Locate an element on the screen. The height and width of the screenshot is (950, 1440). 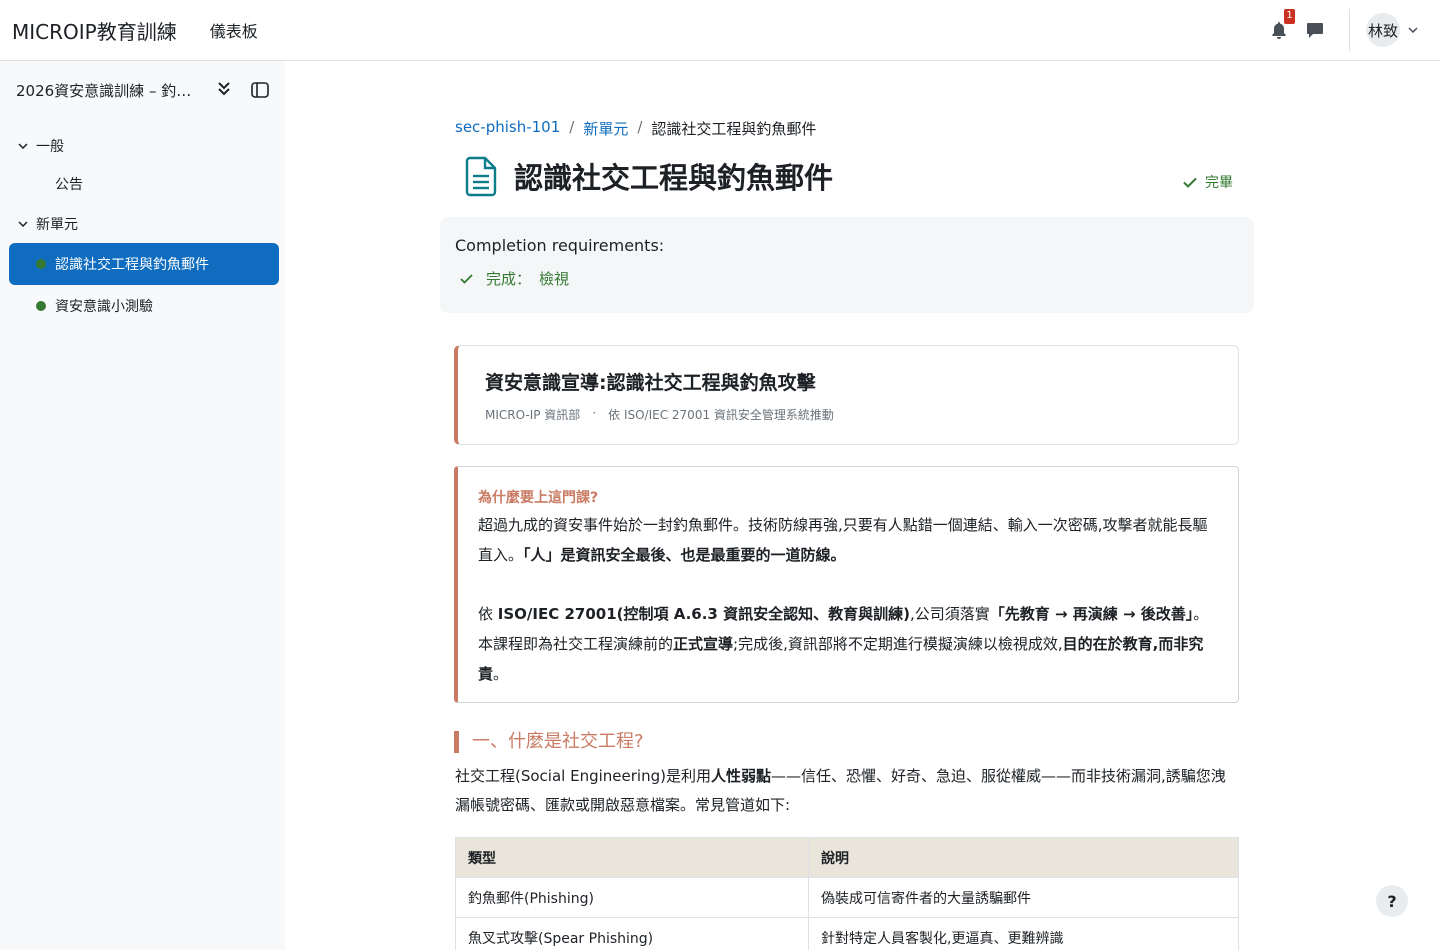
sidebar-item-quiz: 資安意識小測驗 is located at coordinates (144, 306).